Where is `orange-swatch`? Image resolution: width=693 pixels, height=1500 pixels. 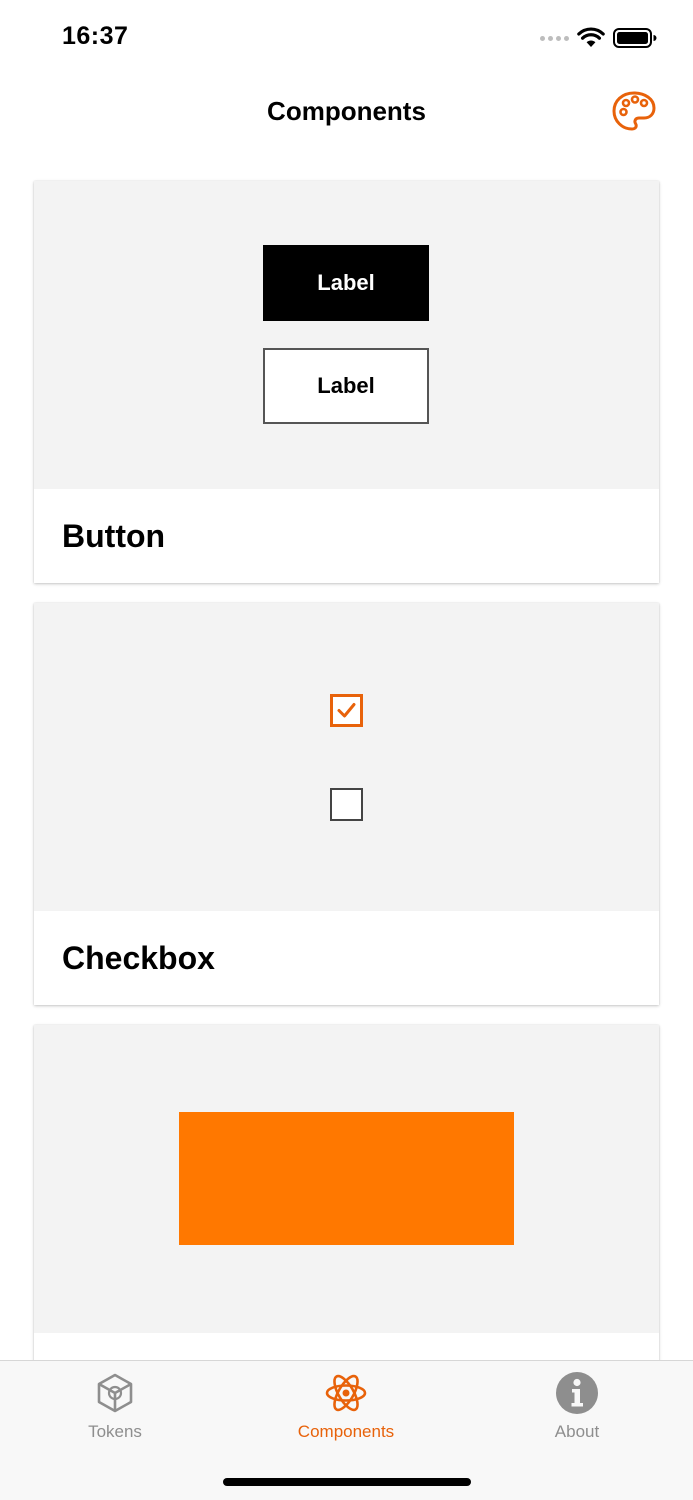 orange-swatch is located at coordinates (346, 1178).